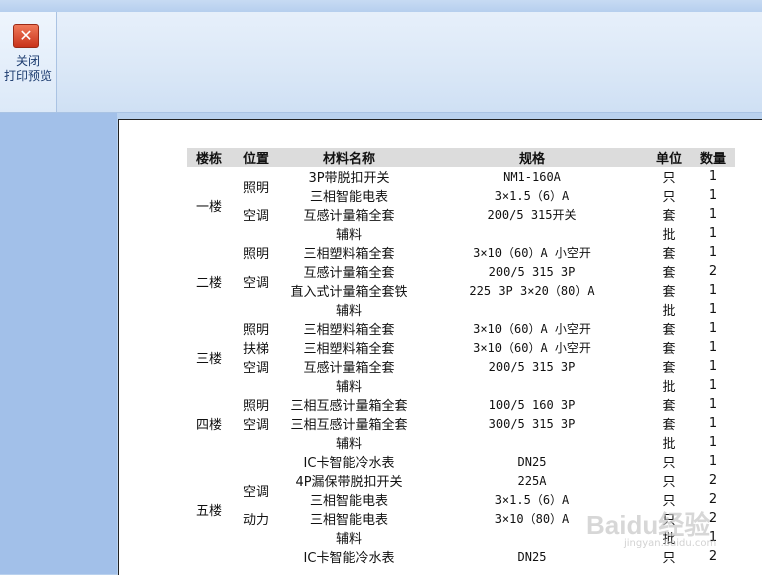 Image resolution: width=762 pixels, height=575 pixels. I want to click on table-row: 四楼 照明 三相互感计量箱全套 100/5 160 3P 套 1, so click(461, 414).